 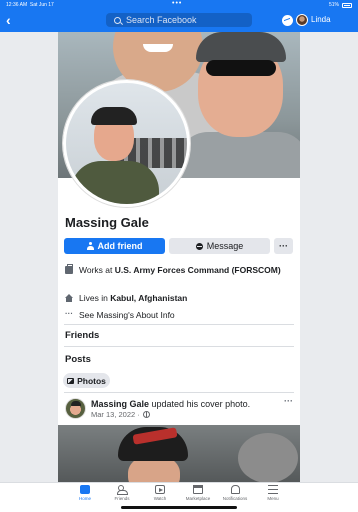 I want to click on post-options-button: ···, so click(x=288, y=401).